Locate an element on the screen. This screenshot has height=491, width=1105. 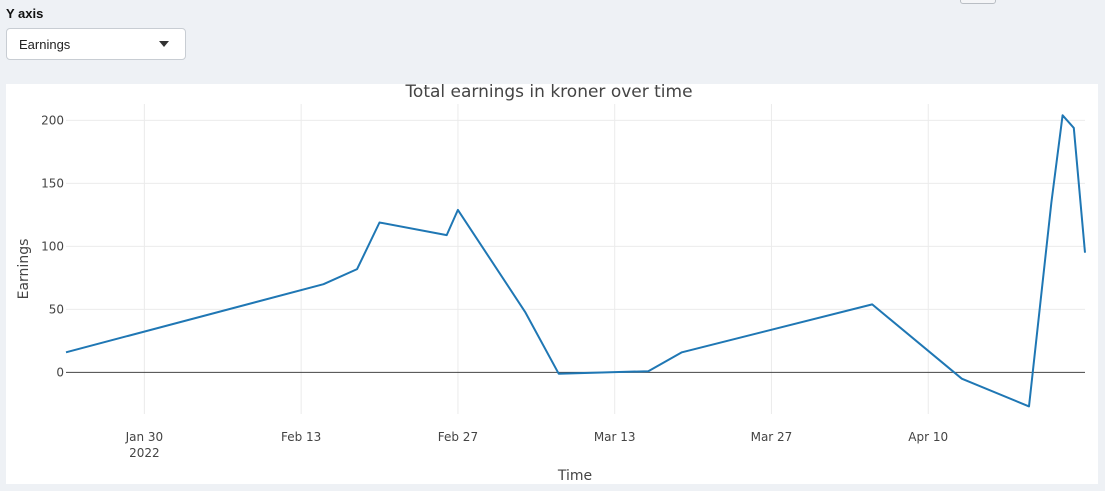
yaxis-select: Earnings is located at coordinates (96, 44).